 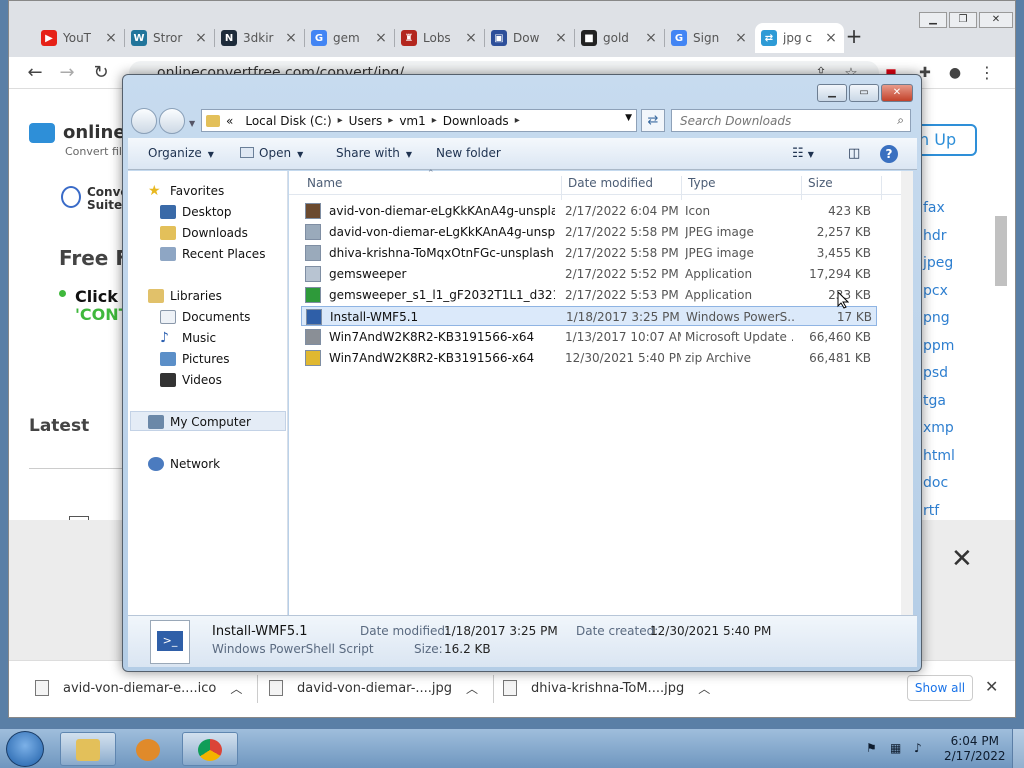 I want to click on back-icon, so click(x=144, y=121).